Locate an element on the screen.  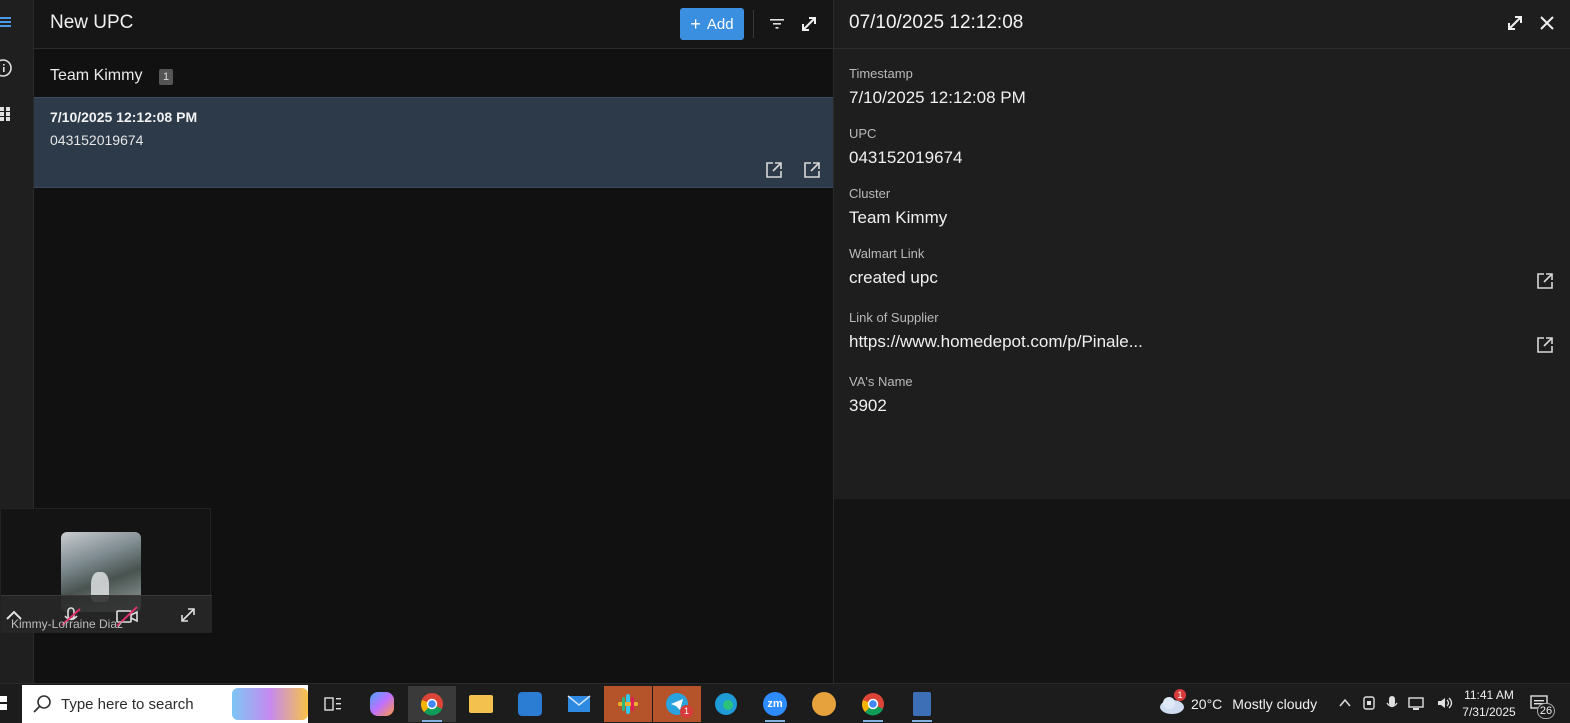
start-icon is located at coordinates (4, 703).